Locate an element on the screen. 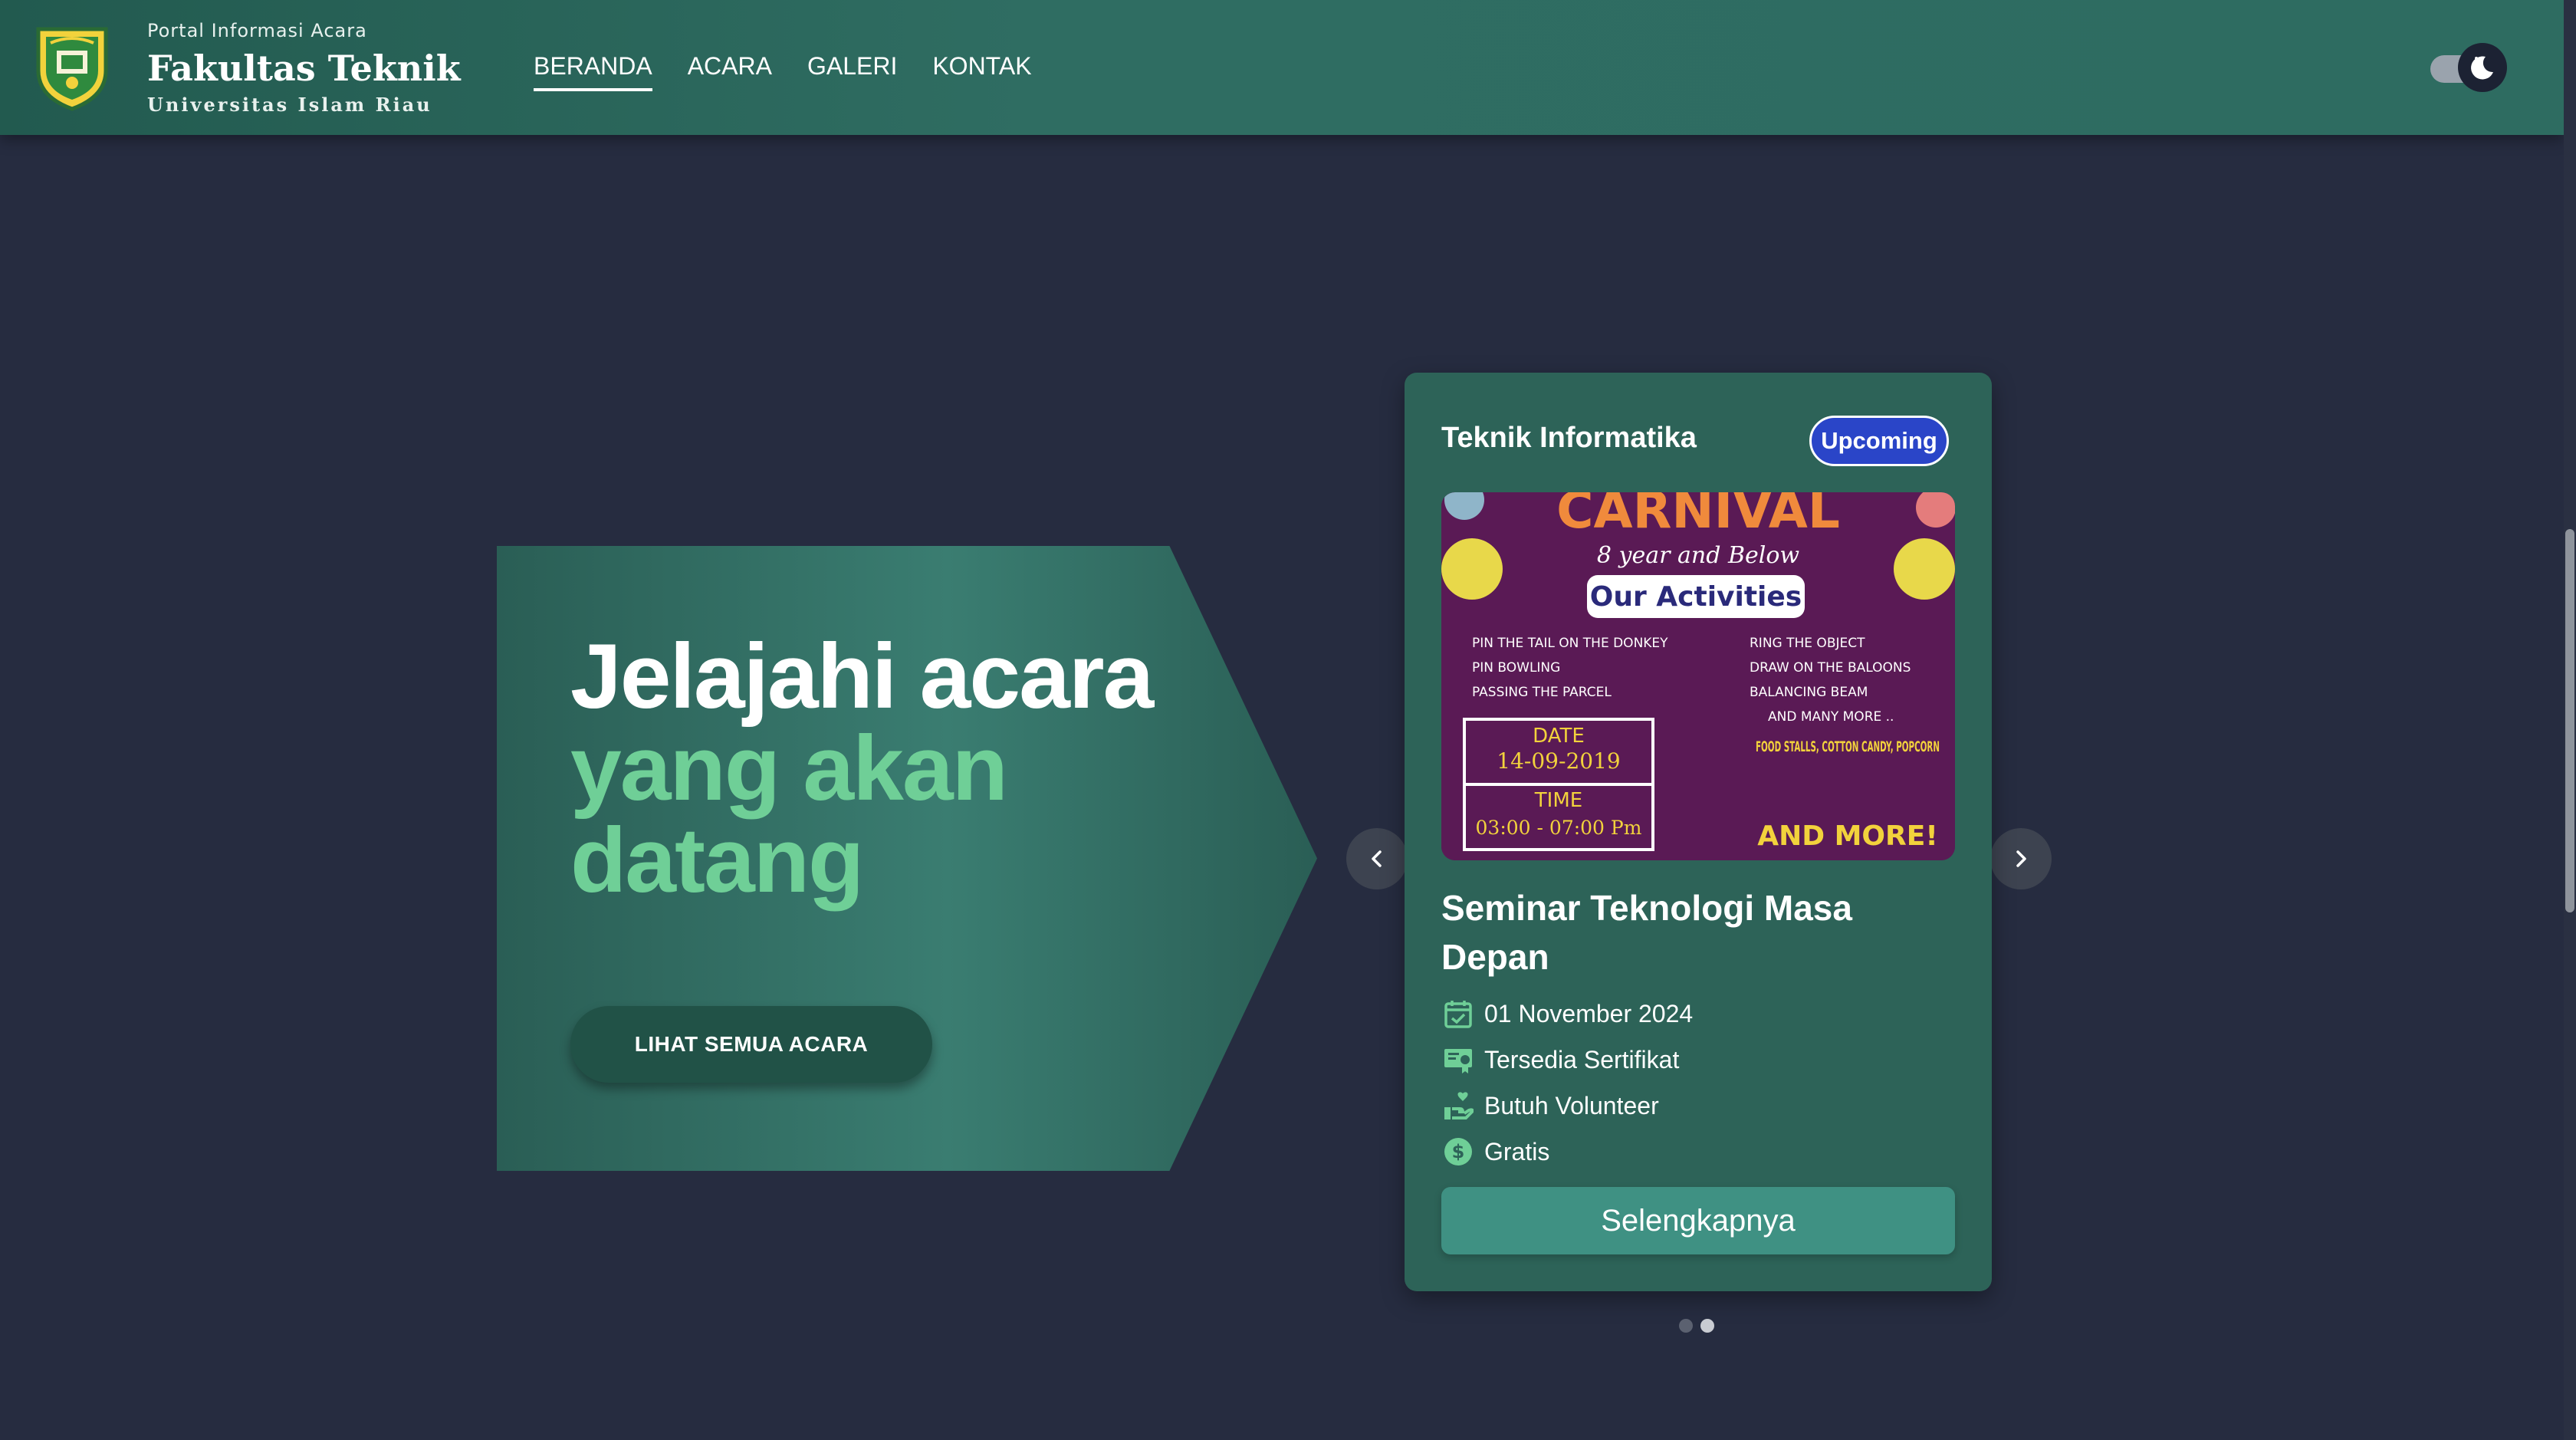 The image size is (2576, 1440). hero-line-1: Jelajahi acara is located at coordinates (862, 676).